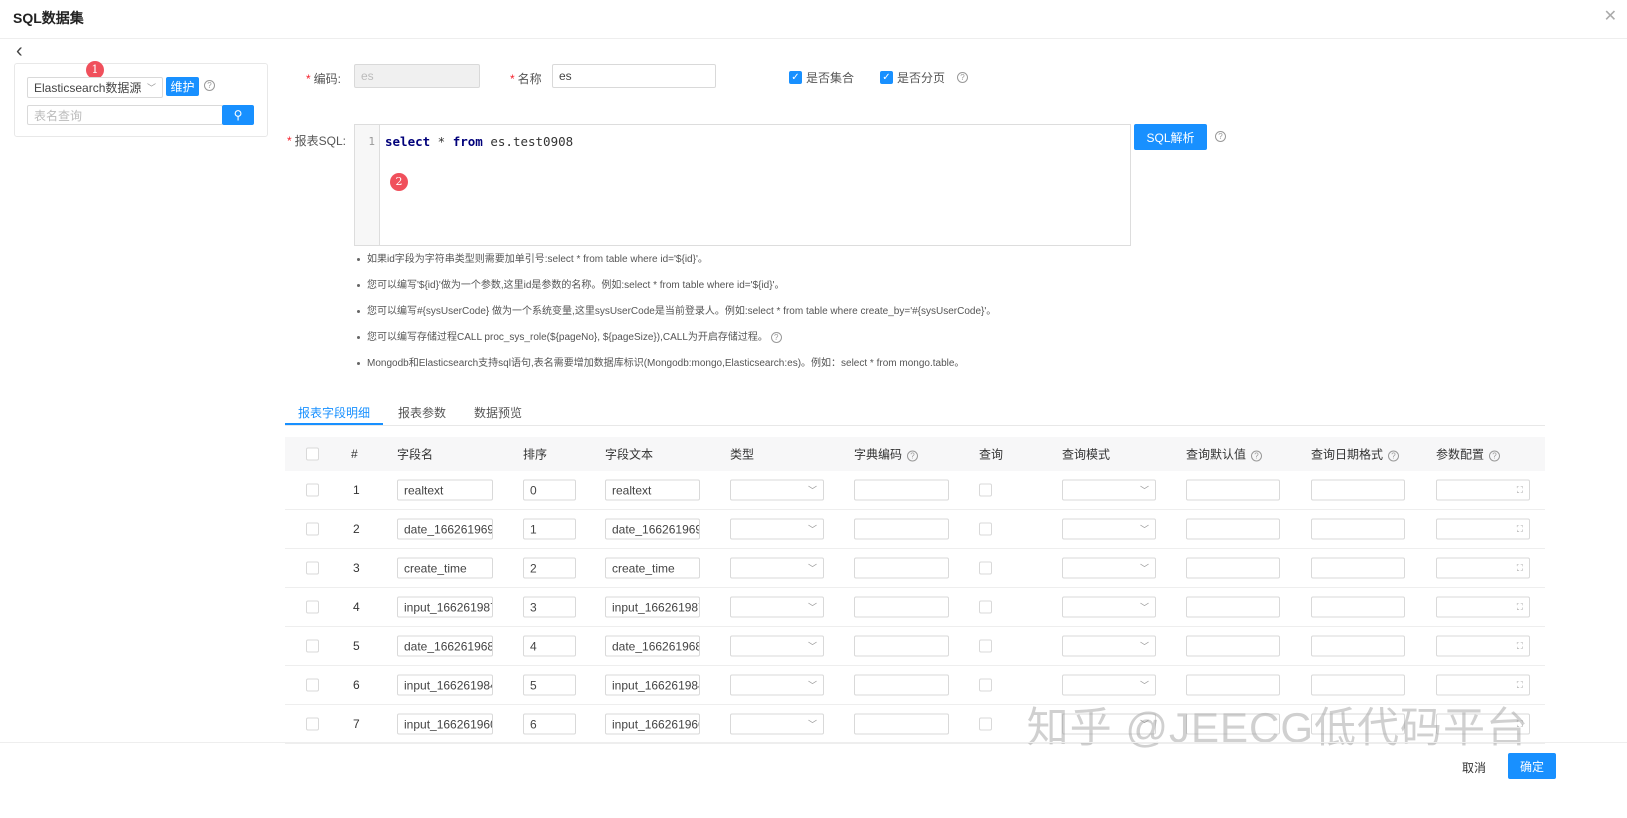  What do you see at coordinates (652, 685) in the screenshot?
I see `field-text-input: input_166261984` at bounding box center [652, 685].